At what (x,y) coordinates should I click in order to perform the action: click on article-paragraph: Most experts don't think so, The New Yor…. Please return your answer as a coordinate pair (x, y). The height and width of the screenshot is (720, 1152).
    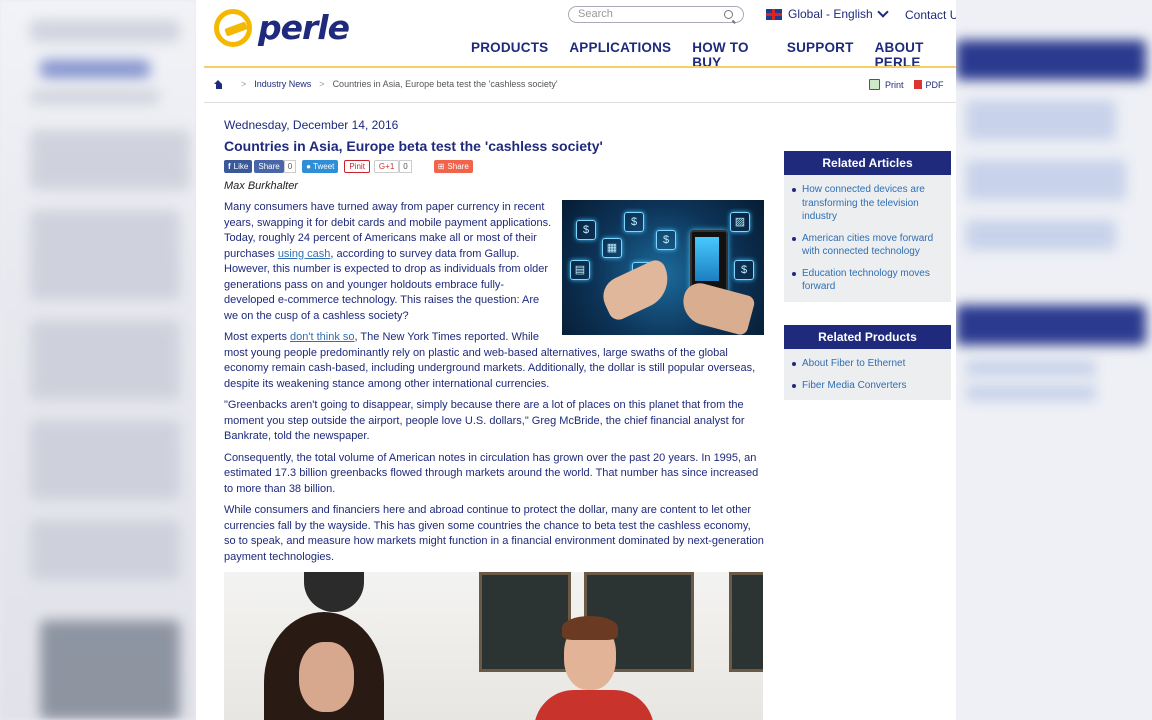
    Looking at the image, I should click on (490, 360).